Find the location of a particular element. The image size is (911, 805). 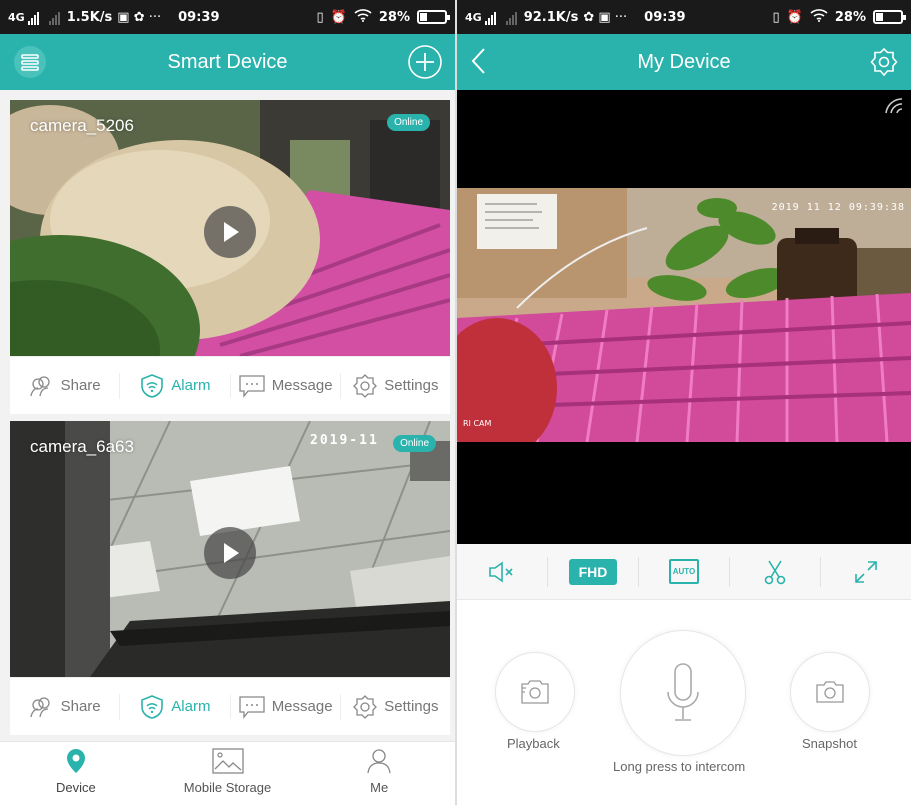

user-icon is located at coordinates (379, 761).